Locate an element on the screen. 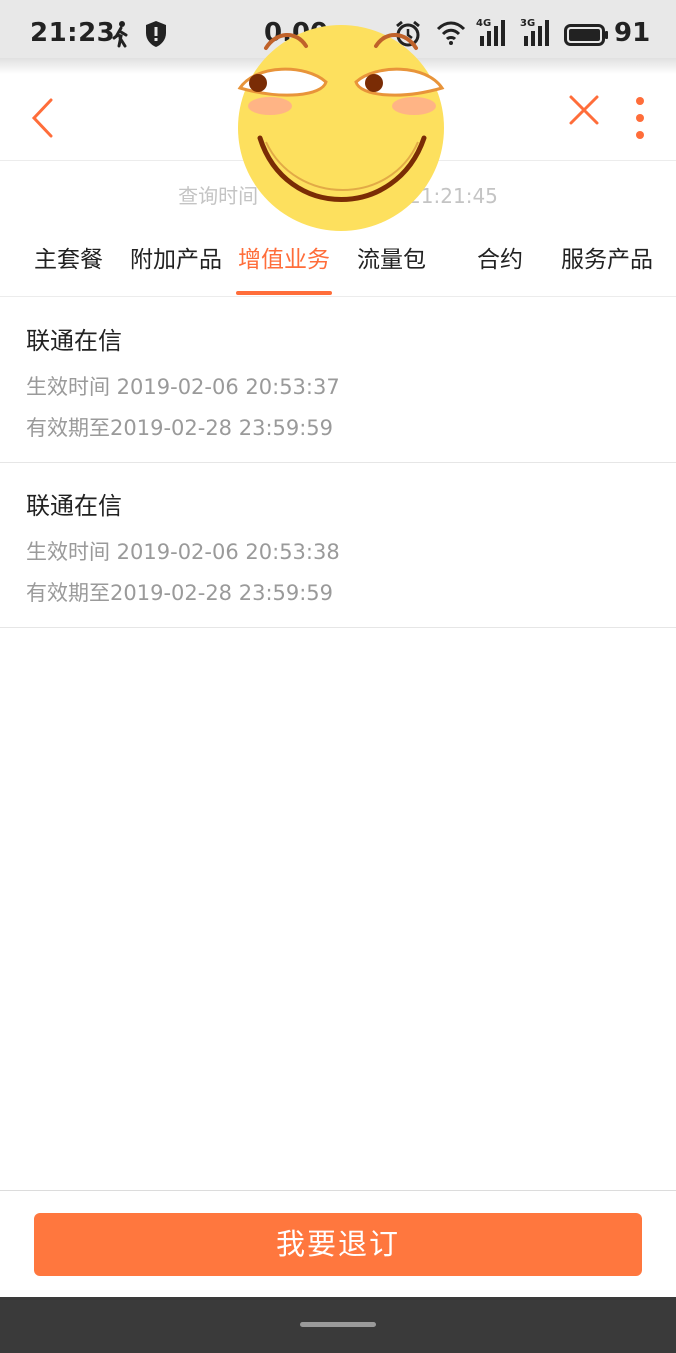 This screenshot has width=676, height=1353. chevron-left-icon is located at coordinates (42, 118).